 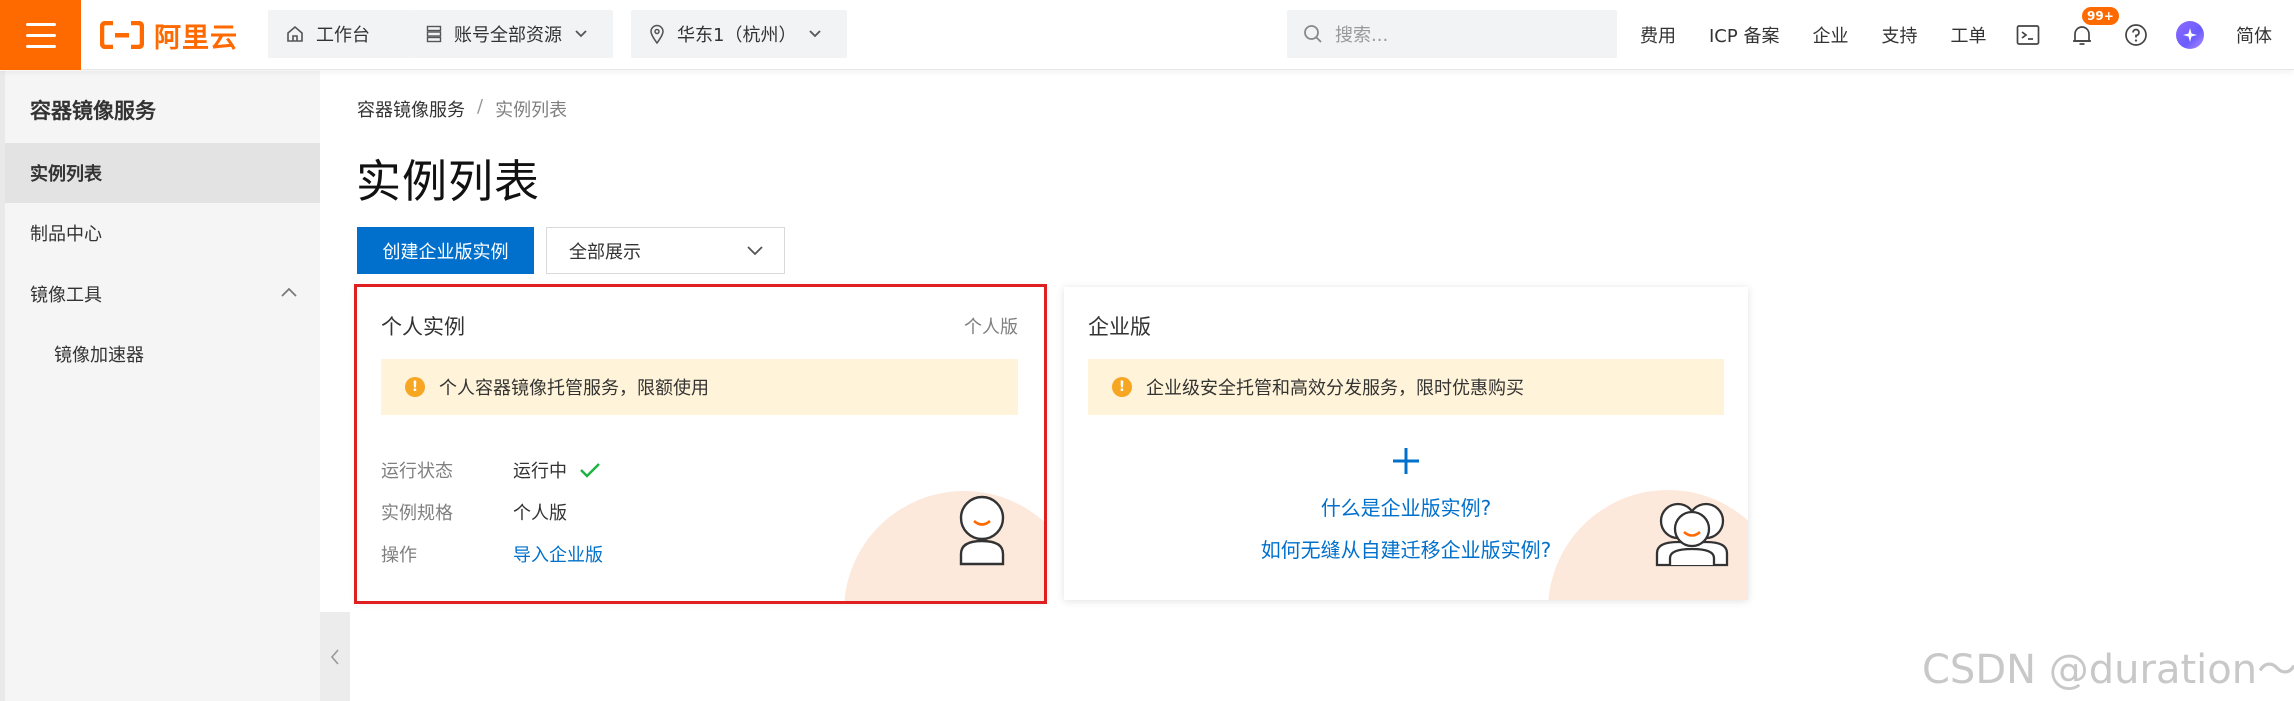 I want to click on link-enterprise: 企业, so click(x=1830, y=35).